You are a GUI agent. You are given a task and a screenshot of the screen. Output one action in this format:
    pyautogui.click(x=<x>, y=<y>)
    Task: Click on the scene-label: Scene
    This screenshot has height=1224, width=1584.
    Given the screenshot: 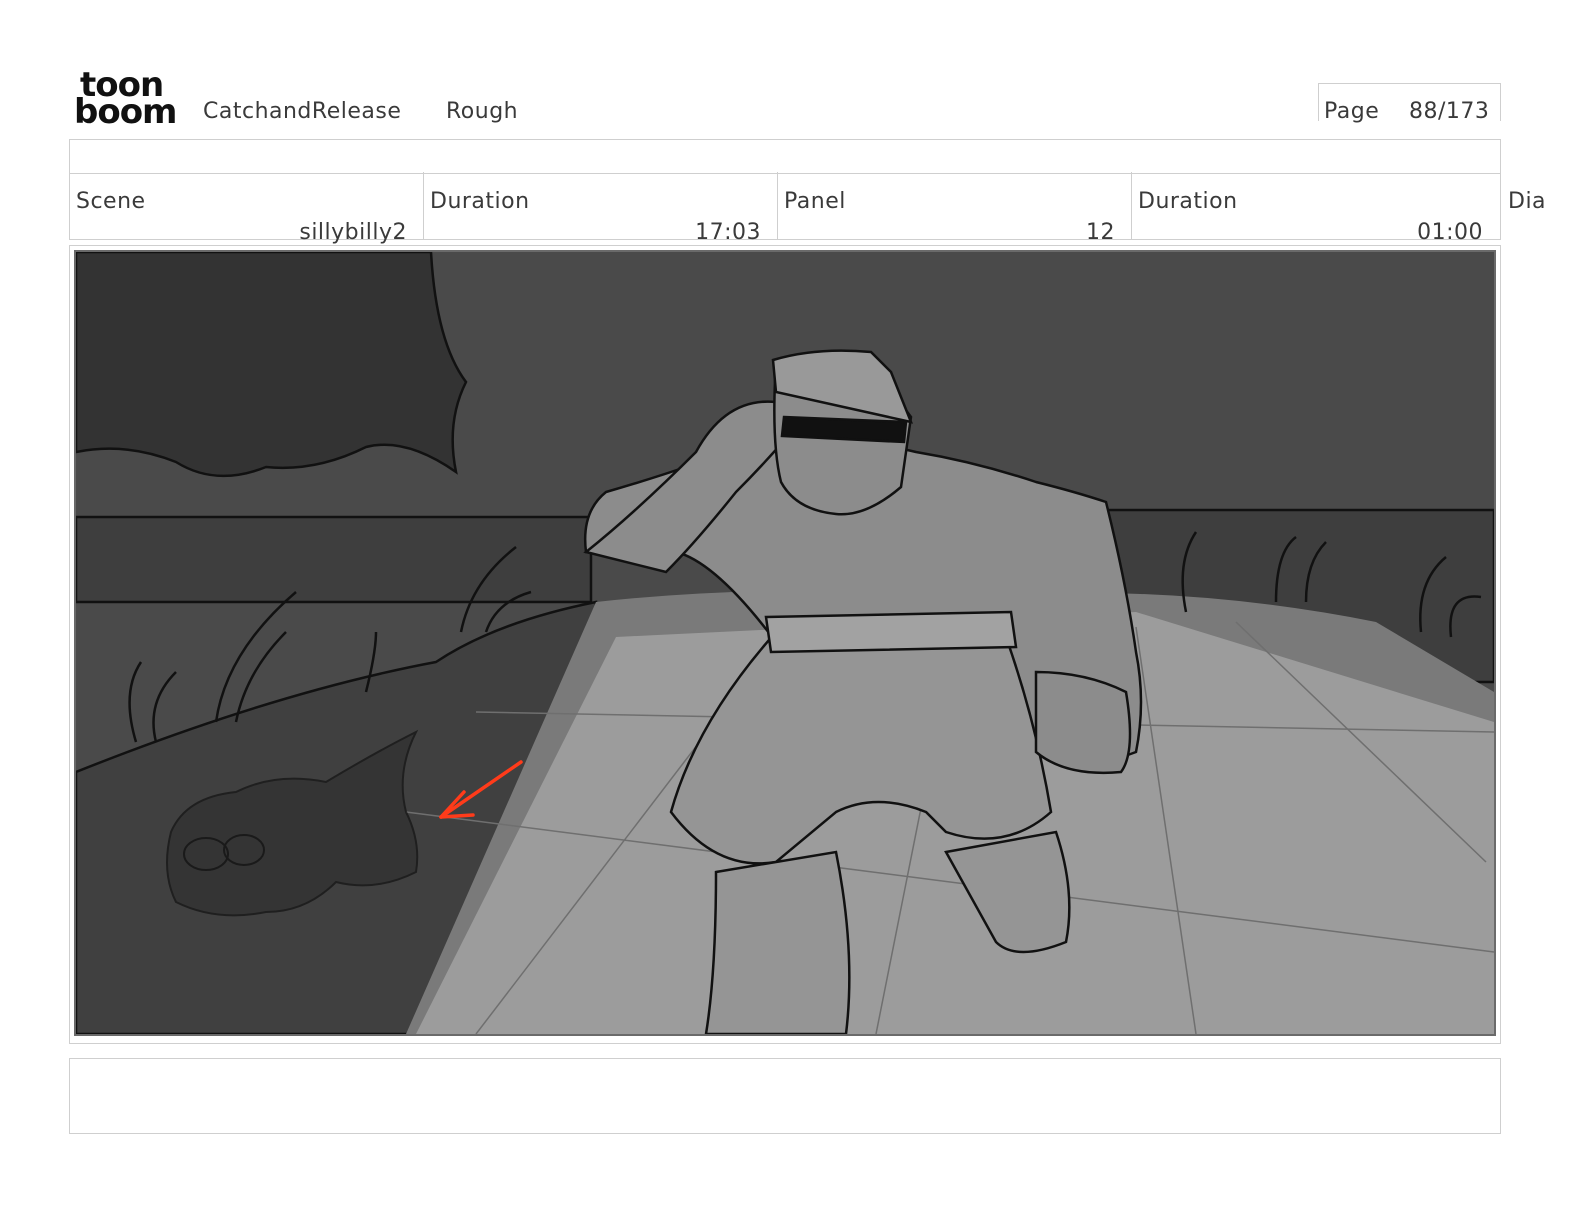 What is the action you would take?
    pyautogui.click(x=111, y=201)
    